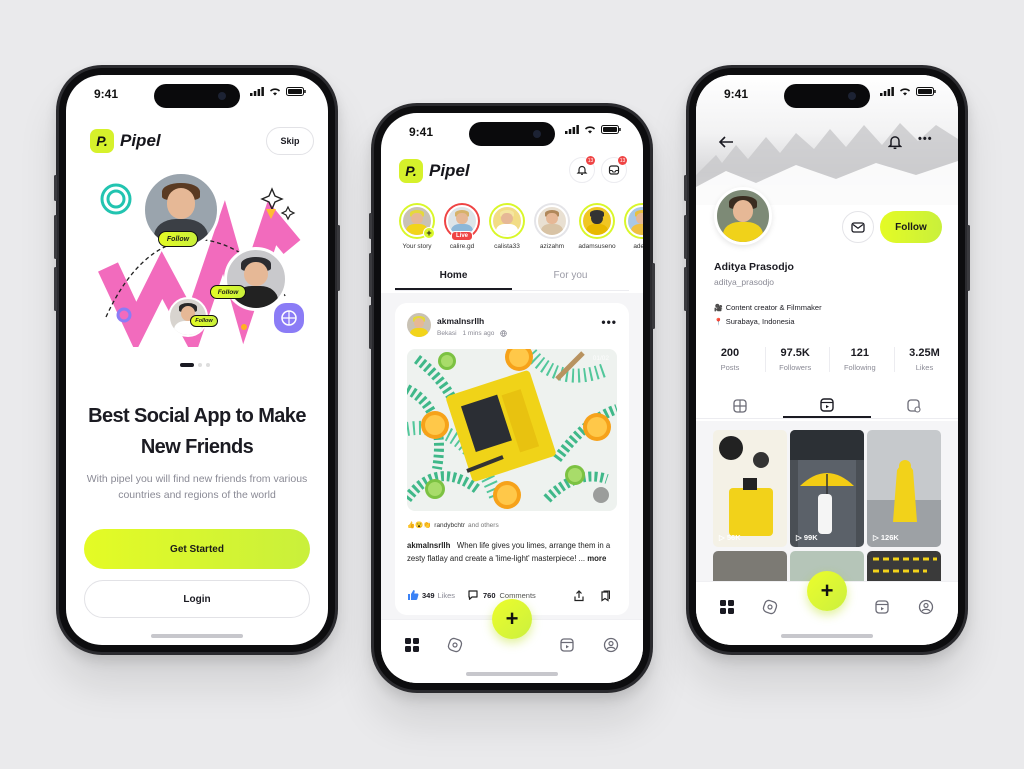  I want to click on skip-button: Skip, so click(290, 141).